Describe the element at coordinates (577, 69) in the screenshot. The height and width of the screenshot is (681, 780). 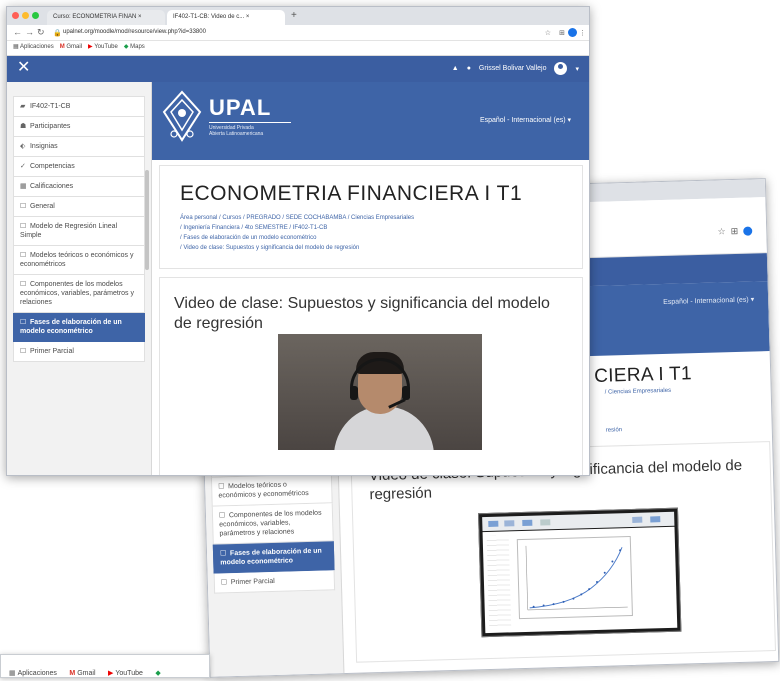
I see `chevron-down-icon: ▾` at that location.